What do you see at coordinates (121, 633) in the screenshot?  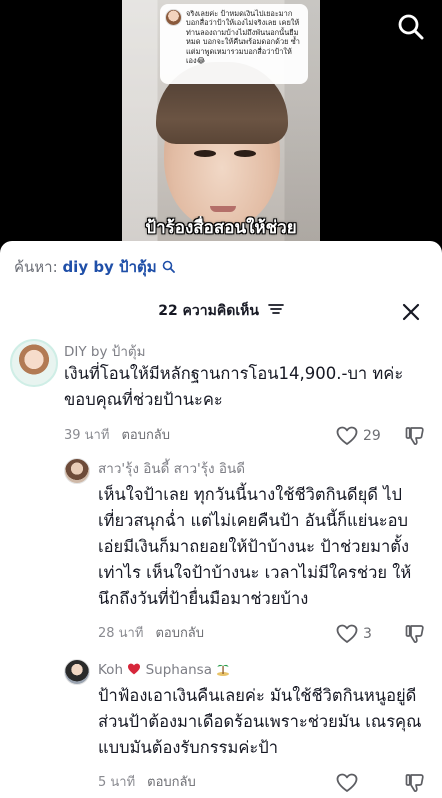 I see `comment-time: 28 นาที` at bounding box center [121, 633].